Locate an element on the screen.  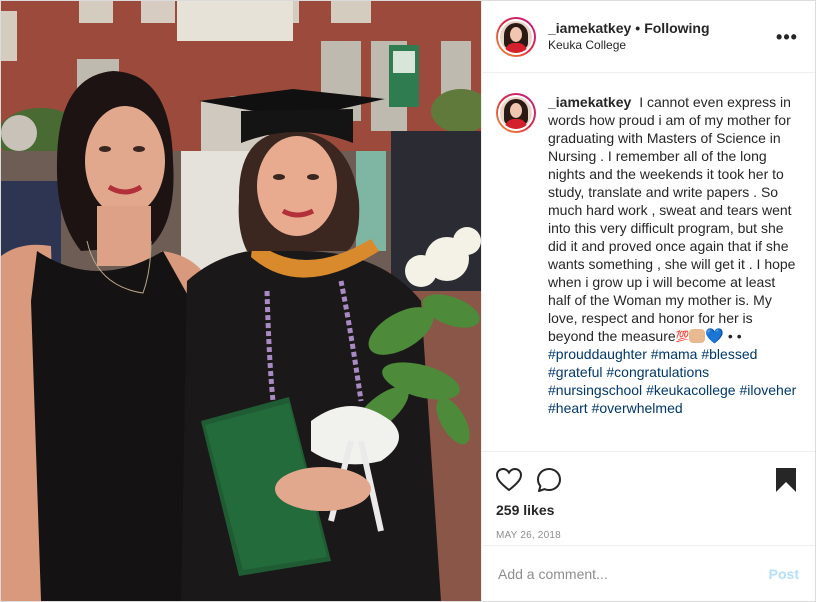
raised-hands-emoji-icon is located at coordinates (697, 336).